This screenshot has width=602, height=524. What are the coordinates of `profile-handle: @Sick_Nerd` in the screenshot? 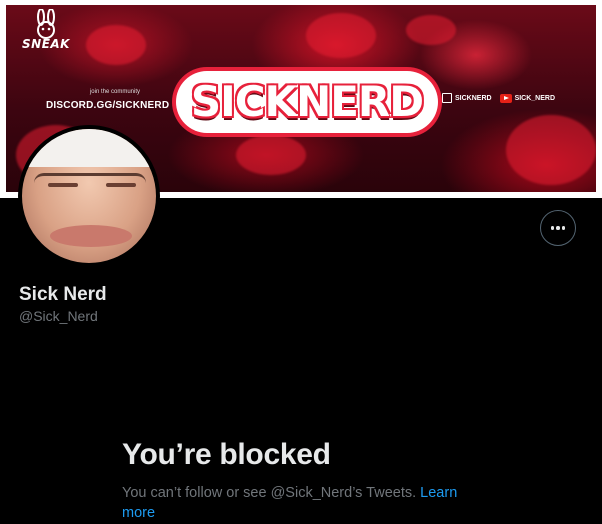 It's located at (58, 316).